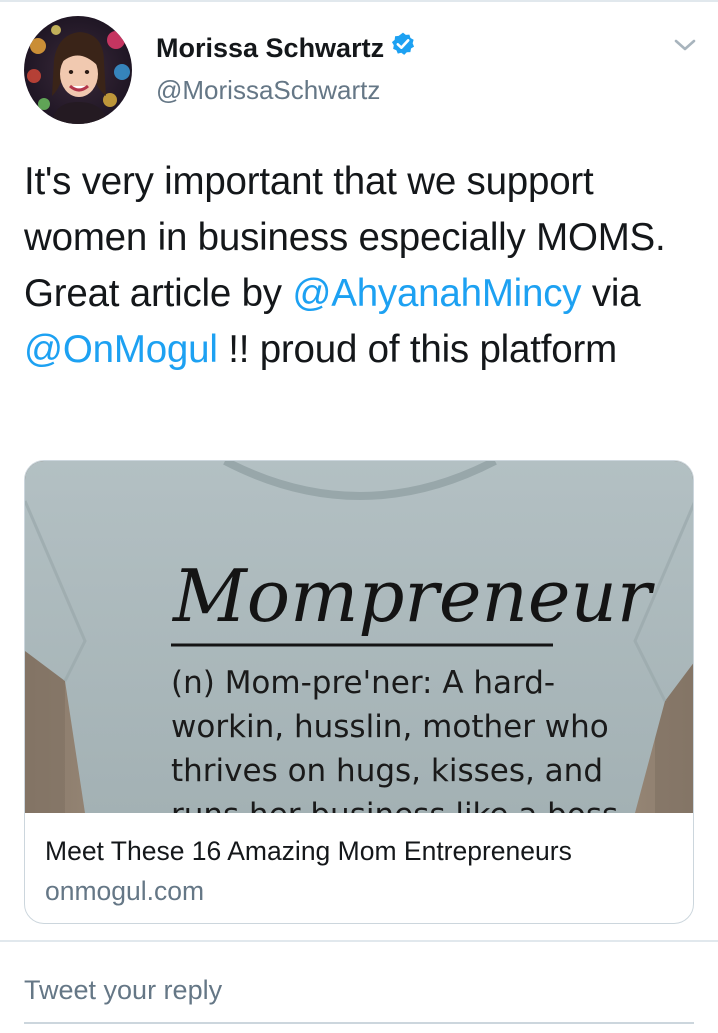 The width and height of the screenshot is (718, 1033). Describe the element at coordinates (413, 596) in the screenshot. I see `shirt-headline: Mompreneur` at that location.